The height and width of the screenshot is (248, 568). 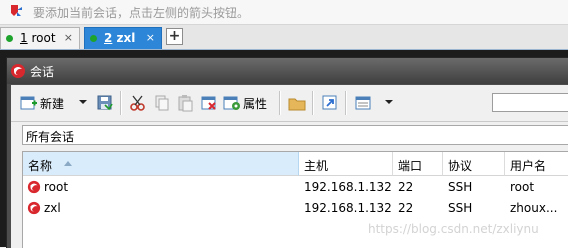 I want to click on terminal-tab-strip: 1 root × 2 zxl ×, so click(x=284, y=37).